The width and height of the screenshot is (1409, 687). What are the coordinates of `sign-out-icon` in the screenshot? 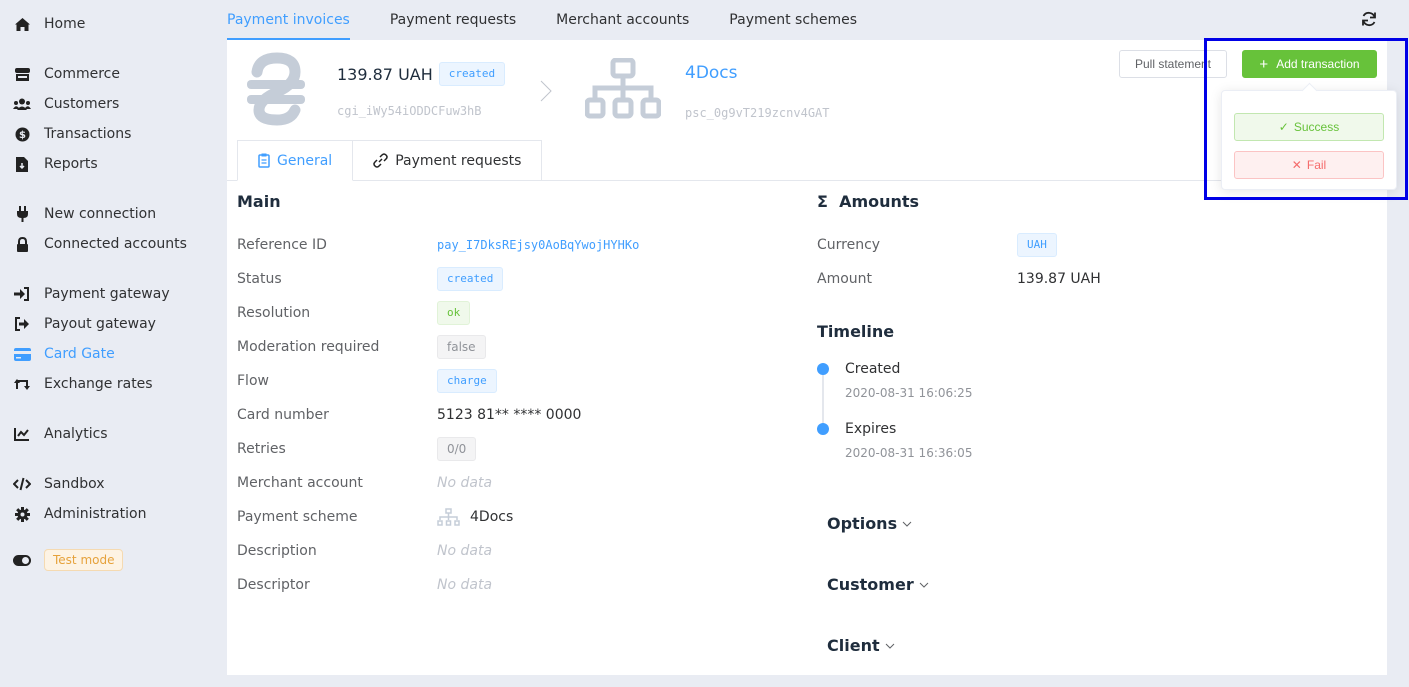 It's located at (22, 324).